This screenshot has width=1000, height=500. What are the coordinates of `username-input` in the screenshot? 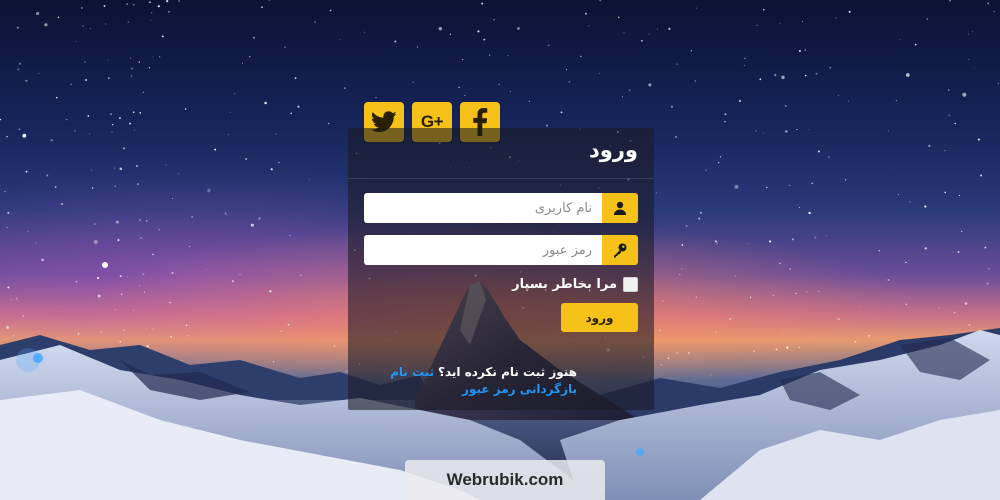 It's located at (483, 208).